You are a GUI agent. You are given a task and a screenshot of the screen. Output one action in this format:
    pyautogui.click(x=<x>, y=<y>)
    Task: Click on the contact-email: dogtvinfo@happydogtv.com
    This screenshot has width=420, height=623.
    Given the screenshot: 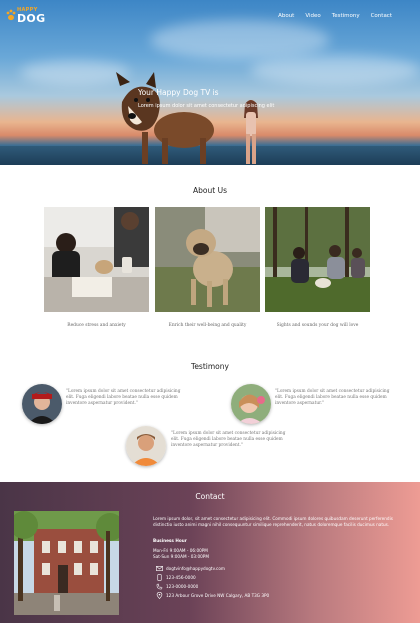 What is the action you would take?
    pyautogui.click(x=195, y=568)
    